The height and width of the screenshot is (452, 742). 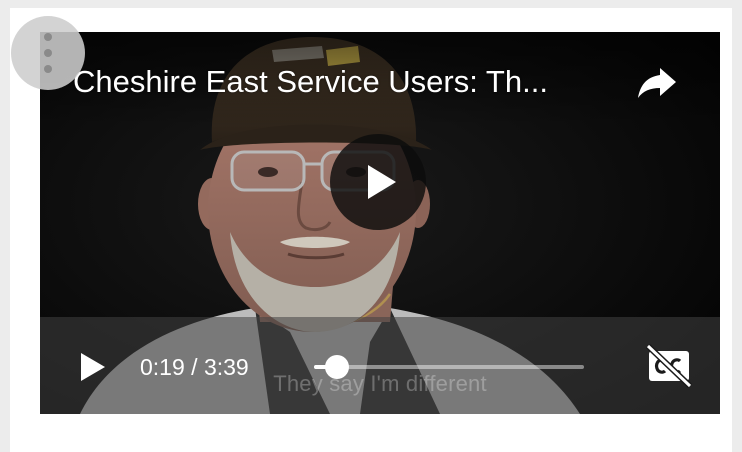 I want to click on closed-captions-off-icon, so click(x=669, y=366).